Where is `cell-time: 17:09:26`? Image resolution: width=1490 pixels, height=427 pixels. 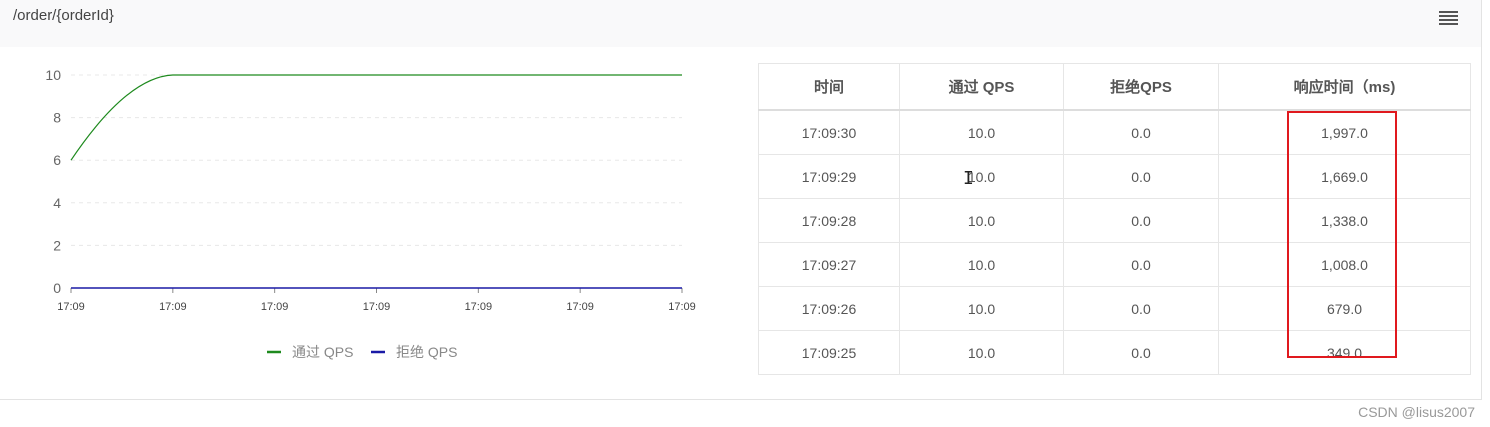 cell-time: 17:09:26 is located at coordinates (829, 308).